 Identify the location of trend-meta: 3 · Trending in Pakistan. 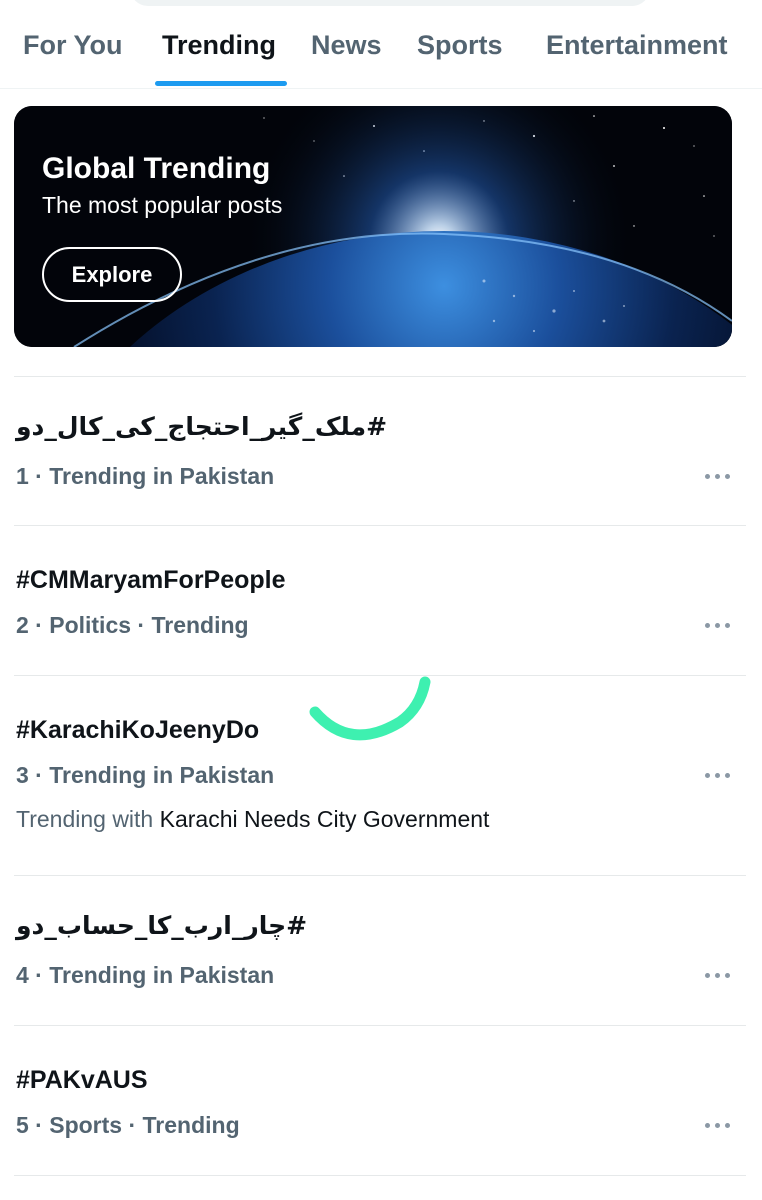
(145, 775).